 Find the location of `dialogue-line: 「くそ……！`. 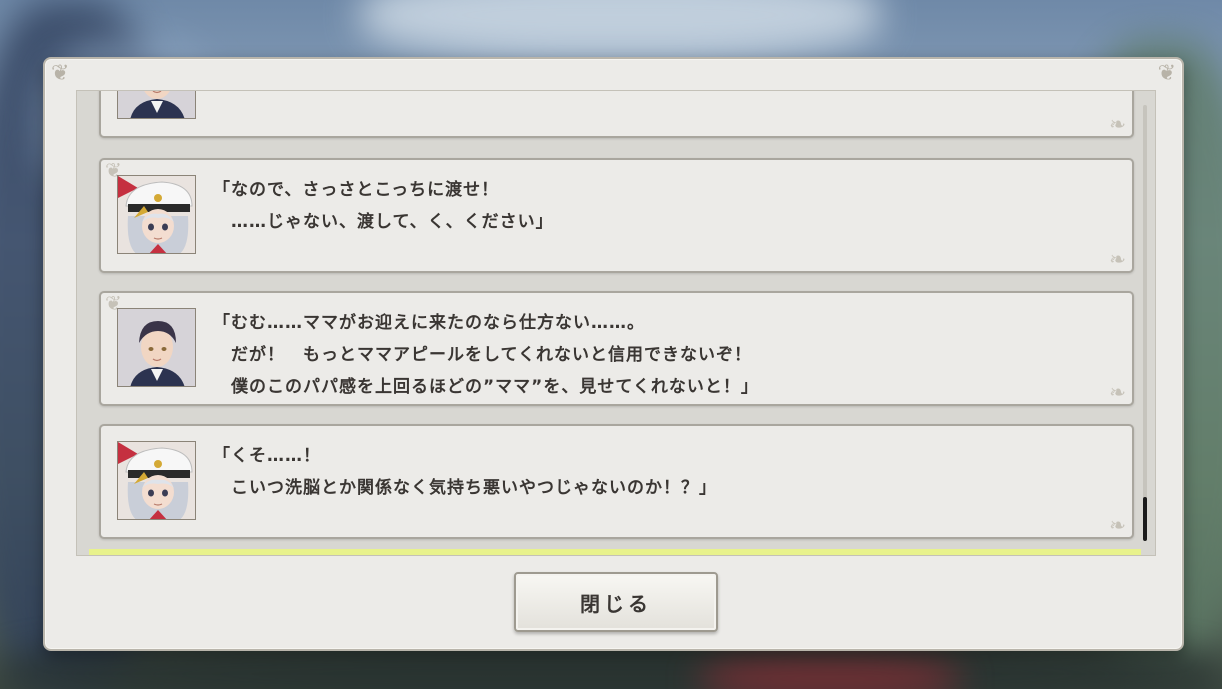

dialogue-line: 「くそ……！ is located at coordinates (267, 456).